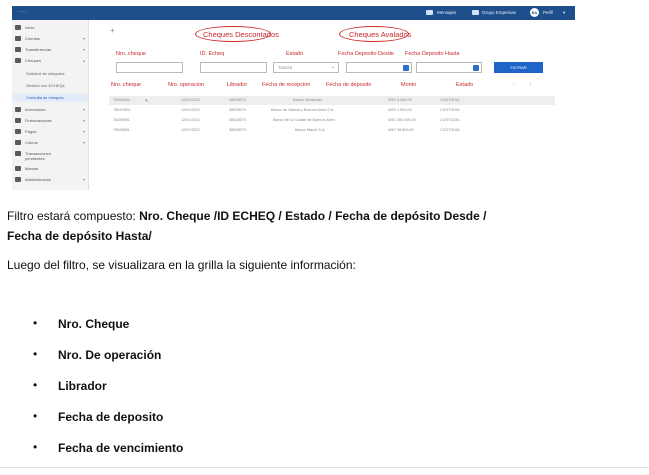  Describe the element at coordinates (50, 50) in the screenshot. I see `sidebar-item-transferencias: Transferencias ▾` at that location.